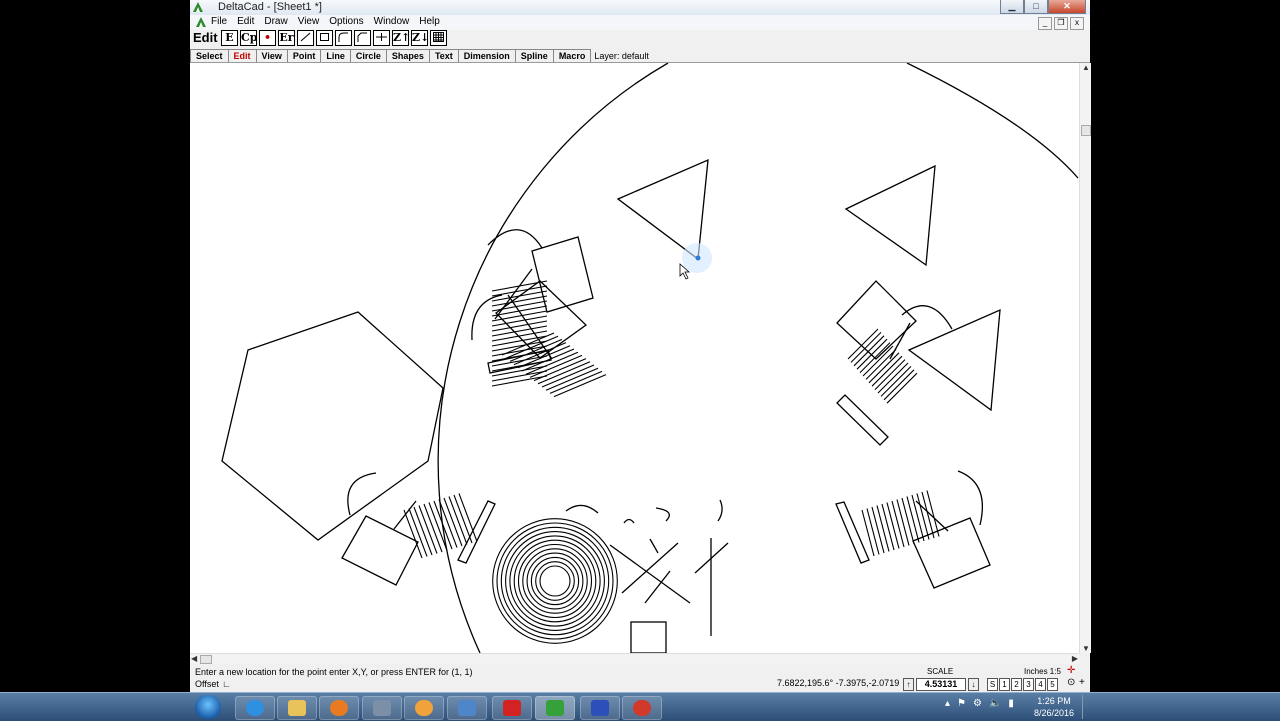 The height and width of the screenshot is (721, 1280). Describe the element at coordinates (248, 38) in the screenshot. I see `copy-button: Cp` at that location.